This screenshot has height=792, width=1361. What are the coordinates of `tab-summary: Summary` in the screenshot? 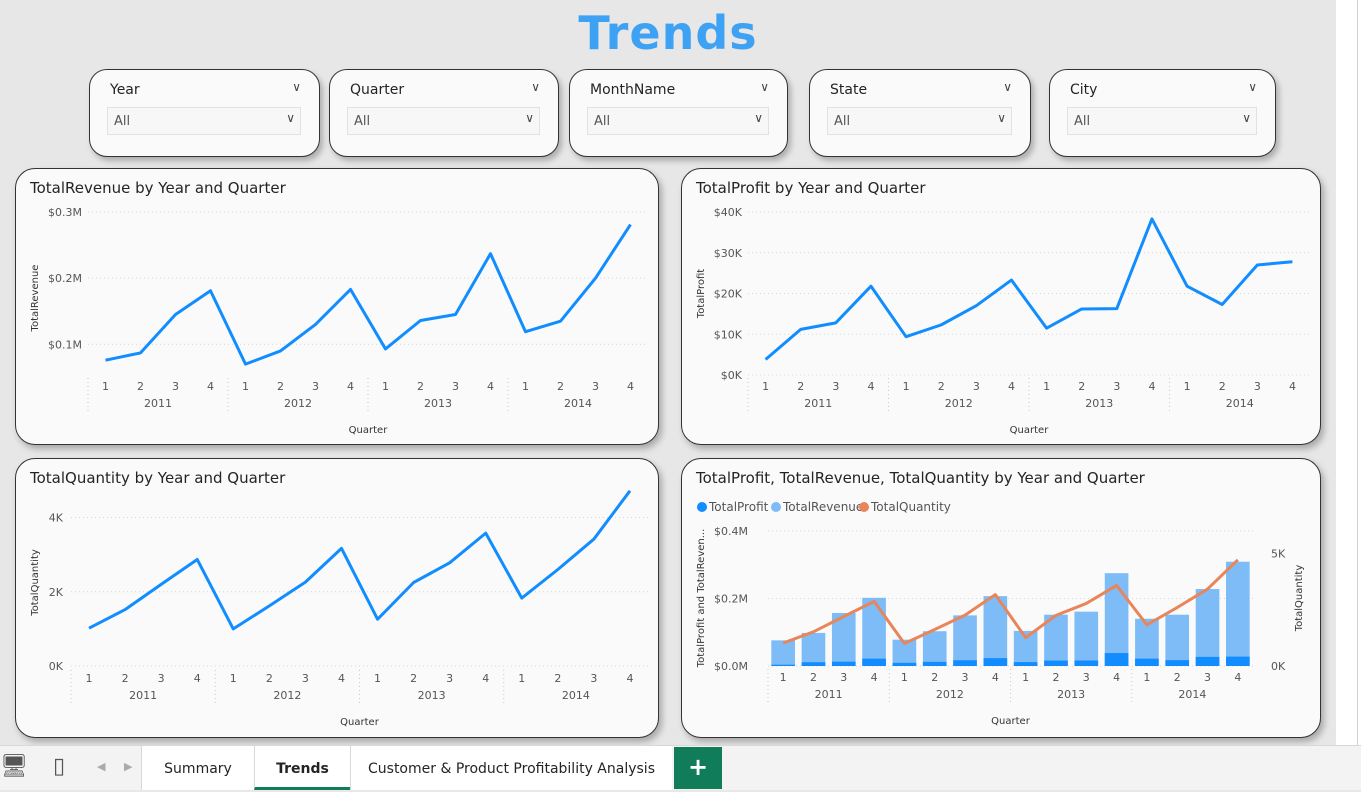 It's located at (197, 768).